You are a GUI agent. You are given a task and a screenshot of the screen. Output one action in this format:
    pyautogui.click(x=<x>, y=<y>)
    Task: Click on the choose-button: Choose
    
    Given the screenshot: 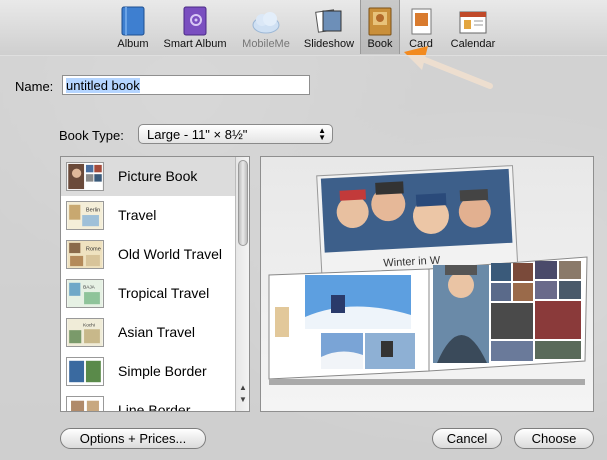 What is the action you would take?
    pyautogui.click(x=554, y=438)
    